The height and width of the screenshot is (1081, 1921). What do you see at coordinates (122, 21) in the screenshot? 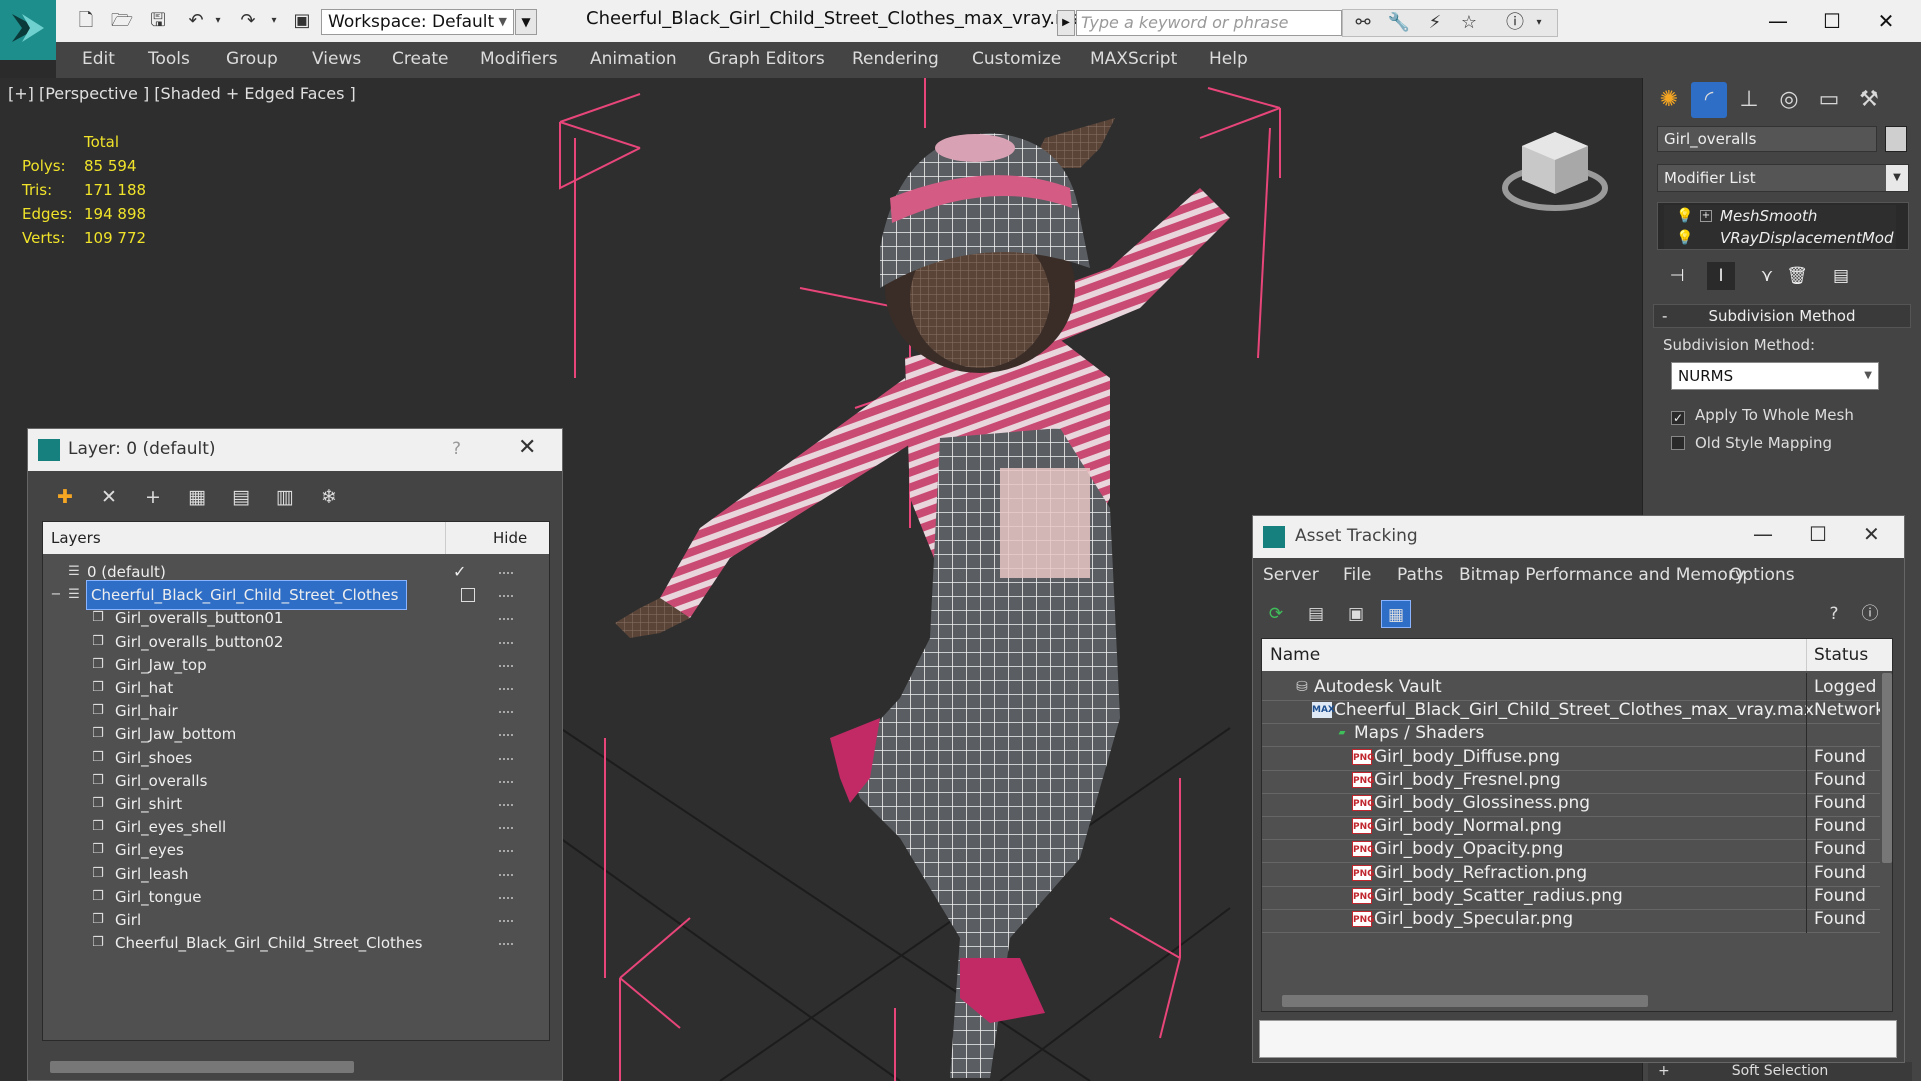
I see `open-file-icon: 🗁` at bounding box center [122, 21].